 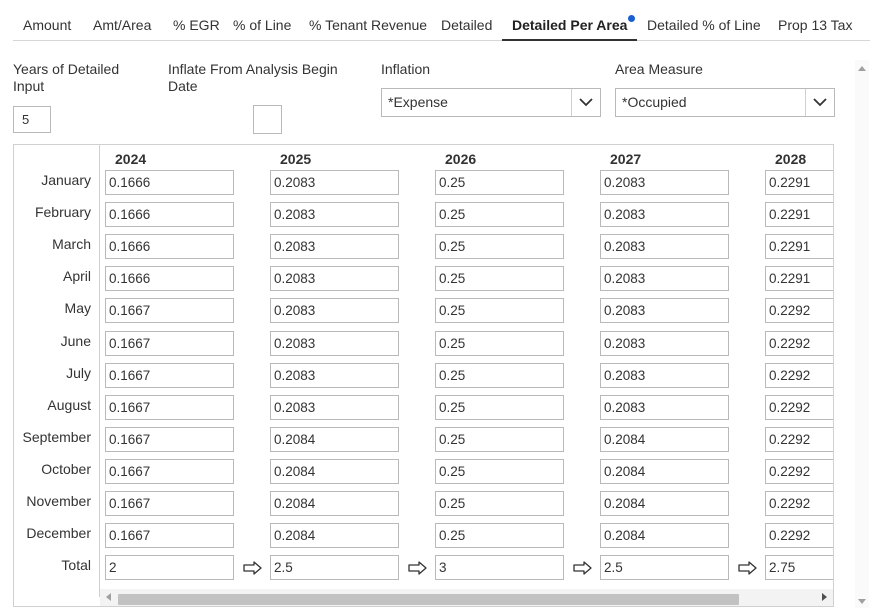 I want to click on inflate-label-line2: Date, so click(x=183, y=86).